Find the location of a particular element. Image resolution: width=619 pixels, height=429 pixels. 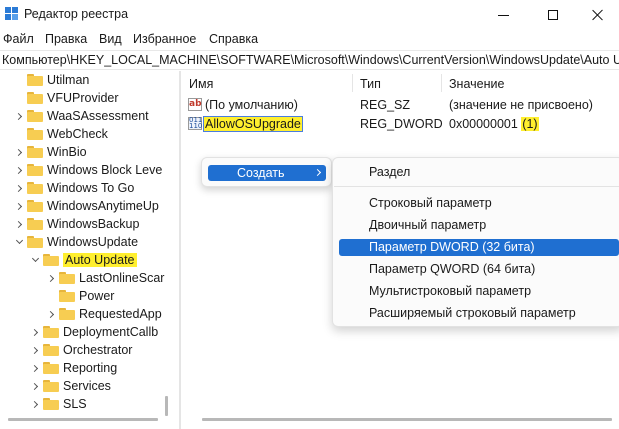

submenu-item-binary: Двоичный параметр is located at coordinates (479, 225).